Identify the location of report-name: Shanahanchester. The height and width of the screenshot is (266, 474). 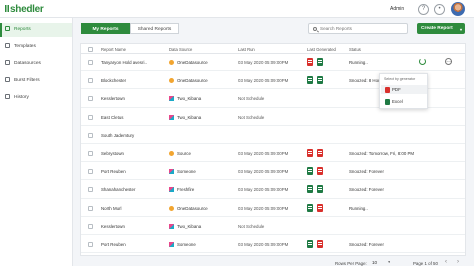
(118, 189).